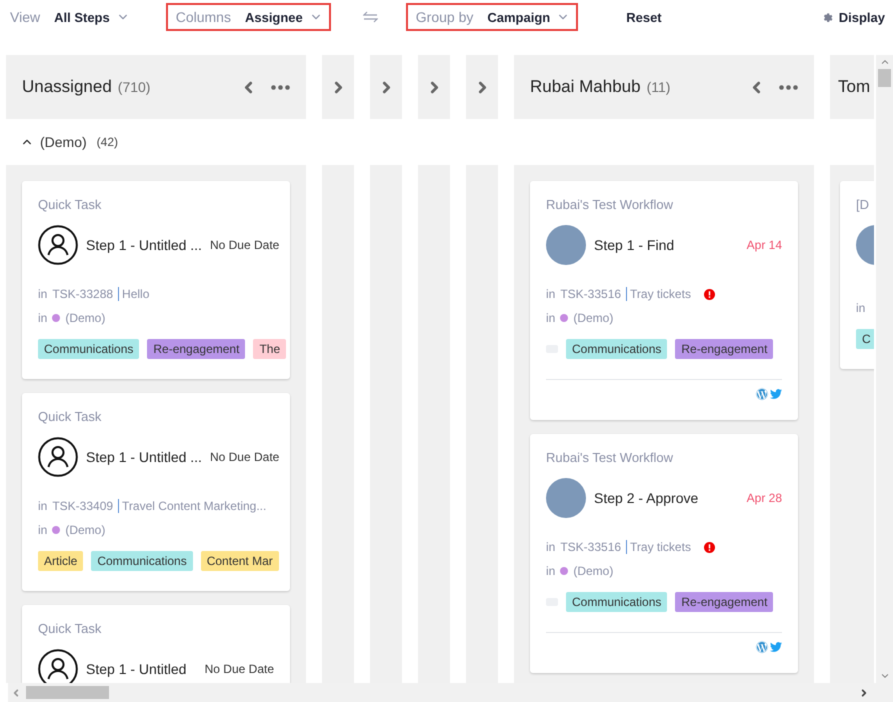  I want to click on scroll-left-icon, so click(16, 692).